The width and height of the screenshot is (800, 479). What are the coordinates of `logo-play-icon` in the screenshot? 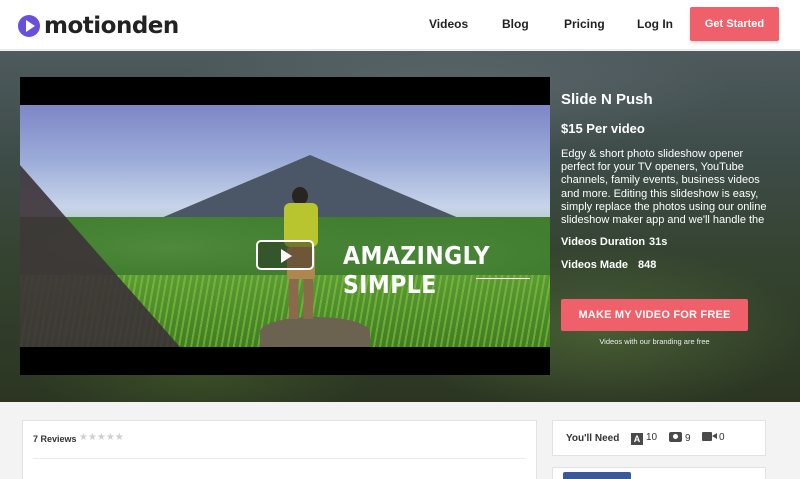 It's located at (29, 26).